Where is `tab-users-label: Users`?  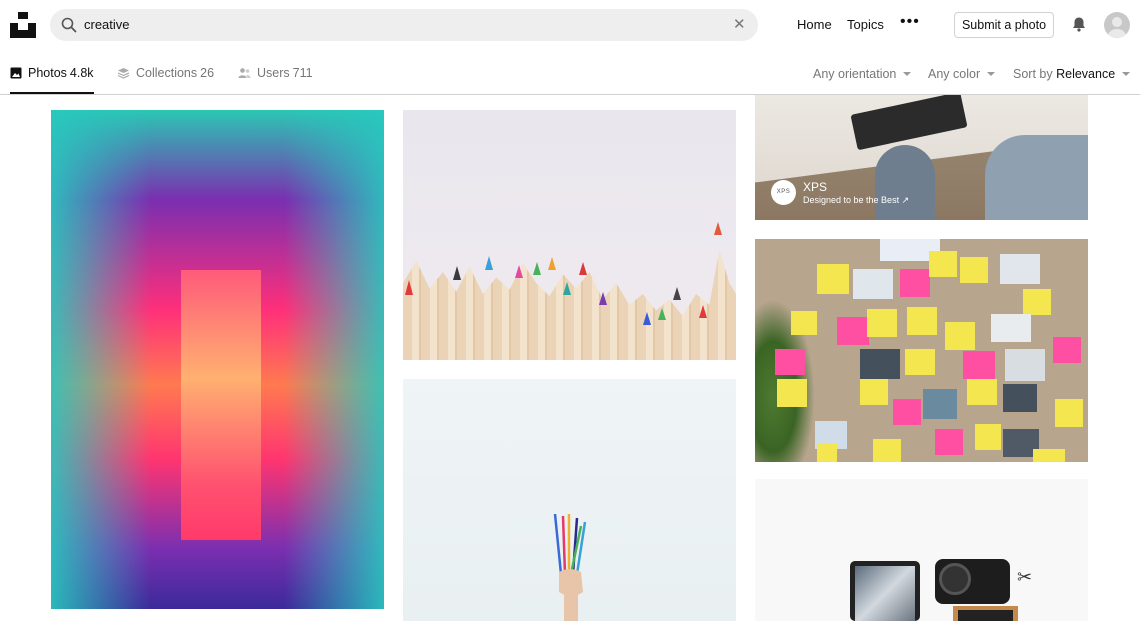 tab-users-label: Users is located at coordinates (273, 73).